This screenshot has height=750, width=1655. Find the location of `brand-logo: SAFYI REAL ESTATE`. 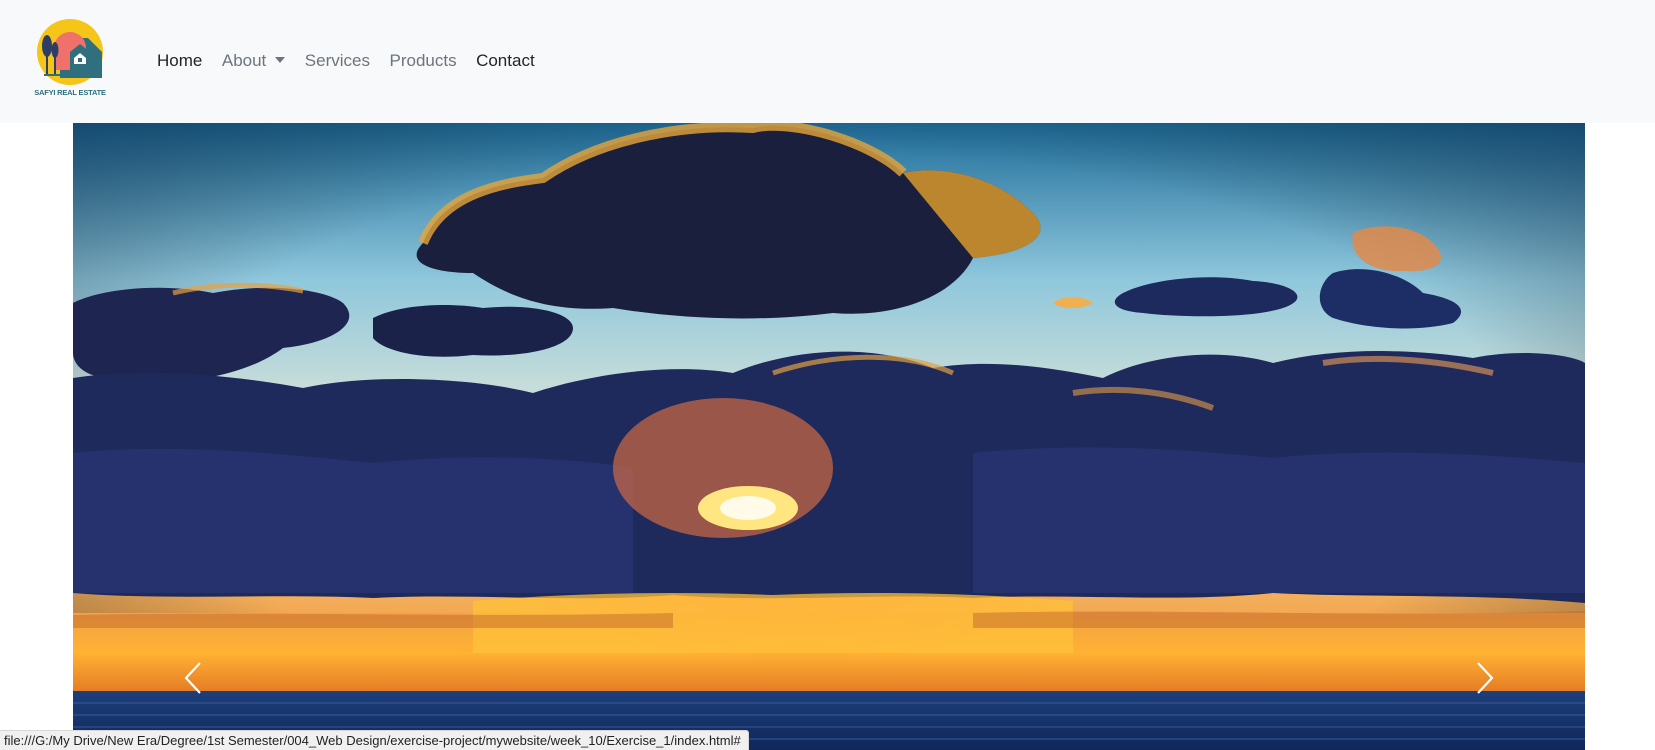

brand-logo: SAFYI REAL ESTATE is located at coordinates (70, 58).